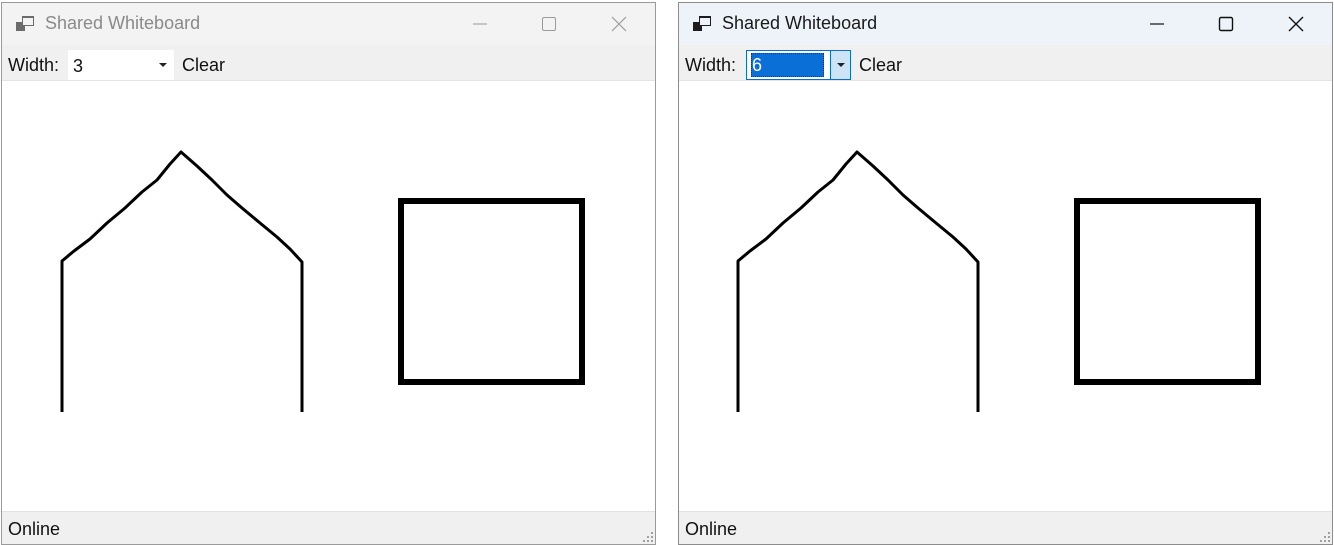 The height and width of the screenshot is (545, 1334). I want to click on toolbar: Width: 3 Clear, so click(328, 63).